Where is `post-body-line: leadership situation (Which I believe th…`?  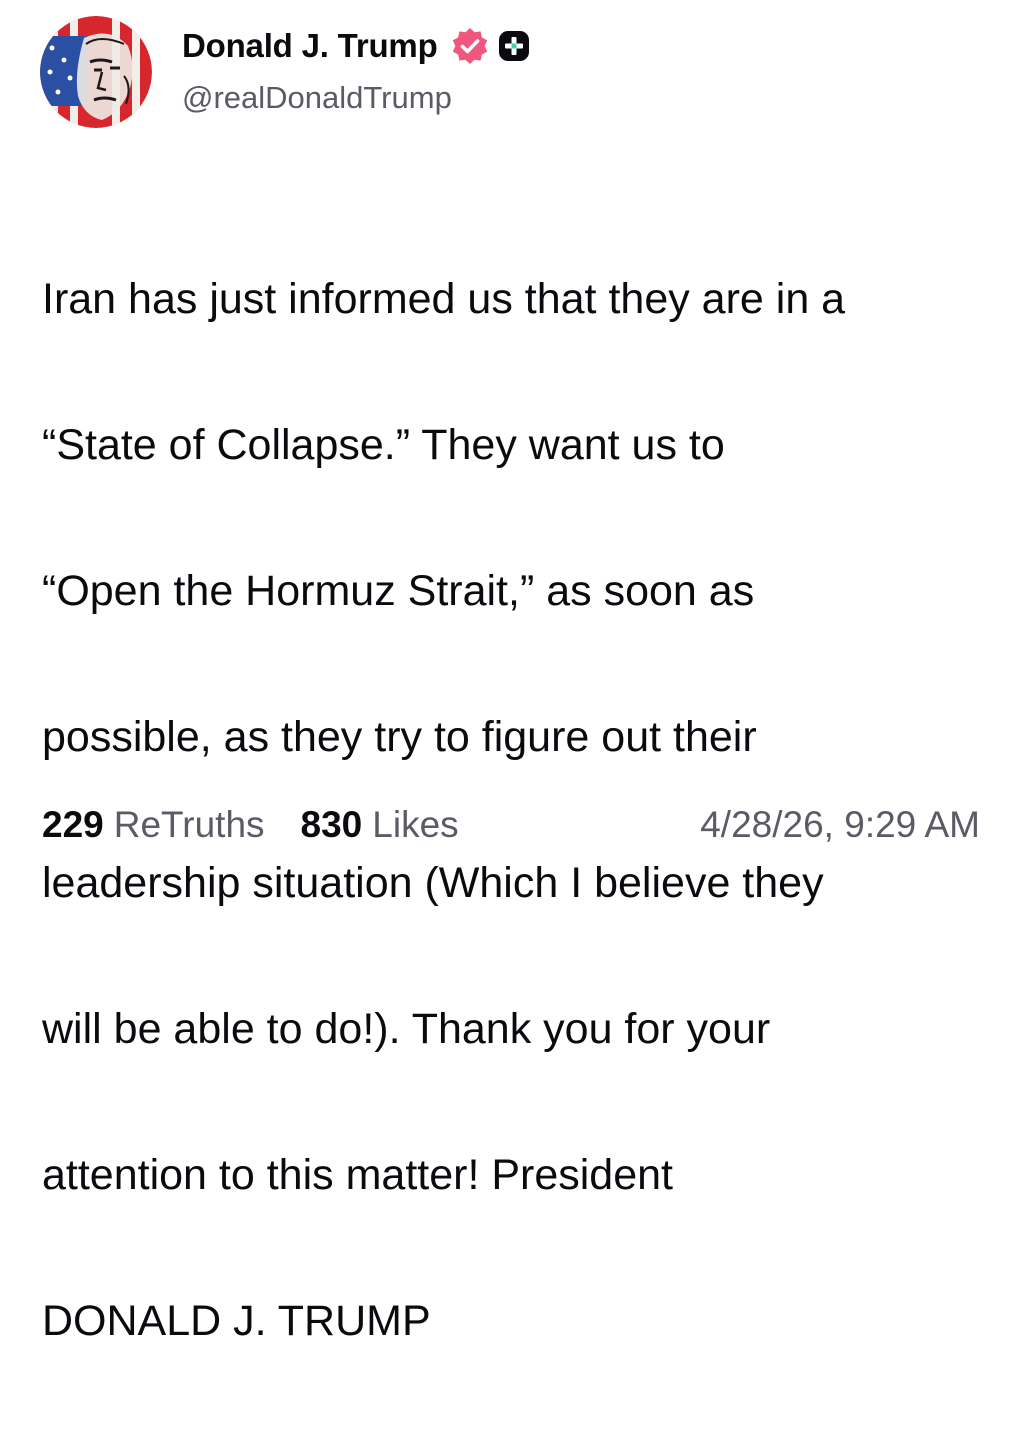 post-body-line: leadership situation (Which I believe th… is located at coordinates (433, 883).